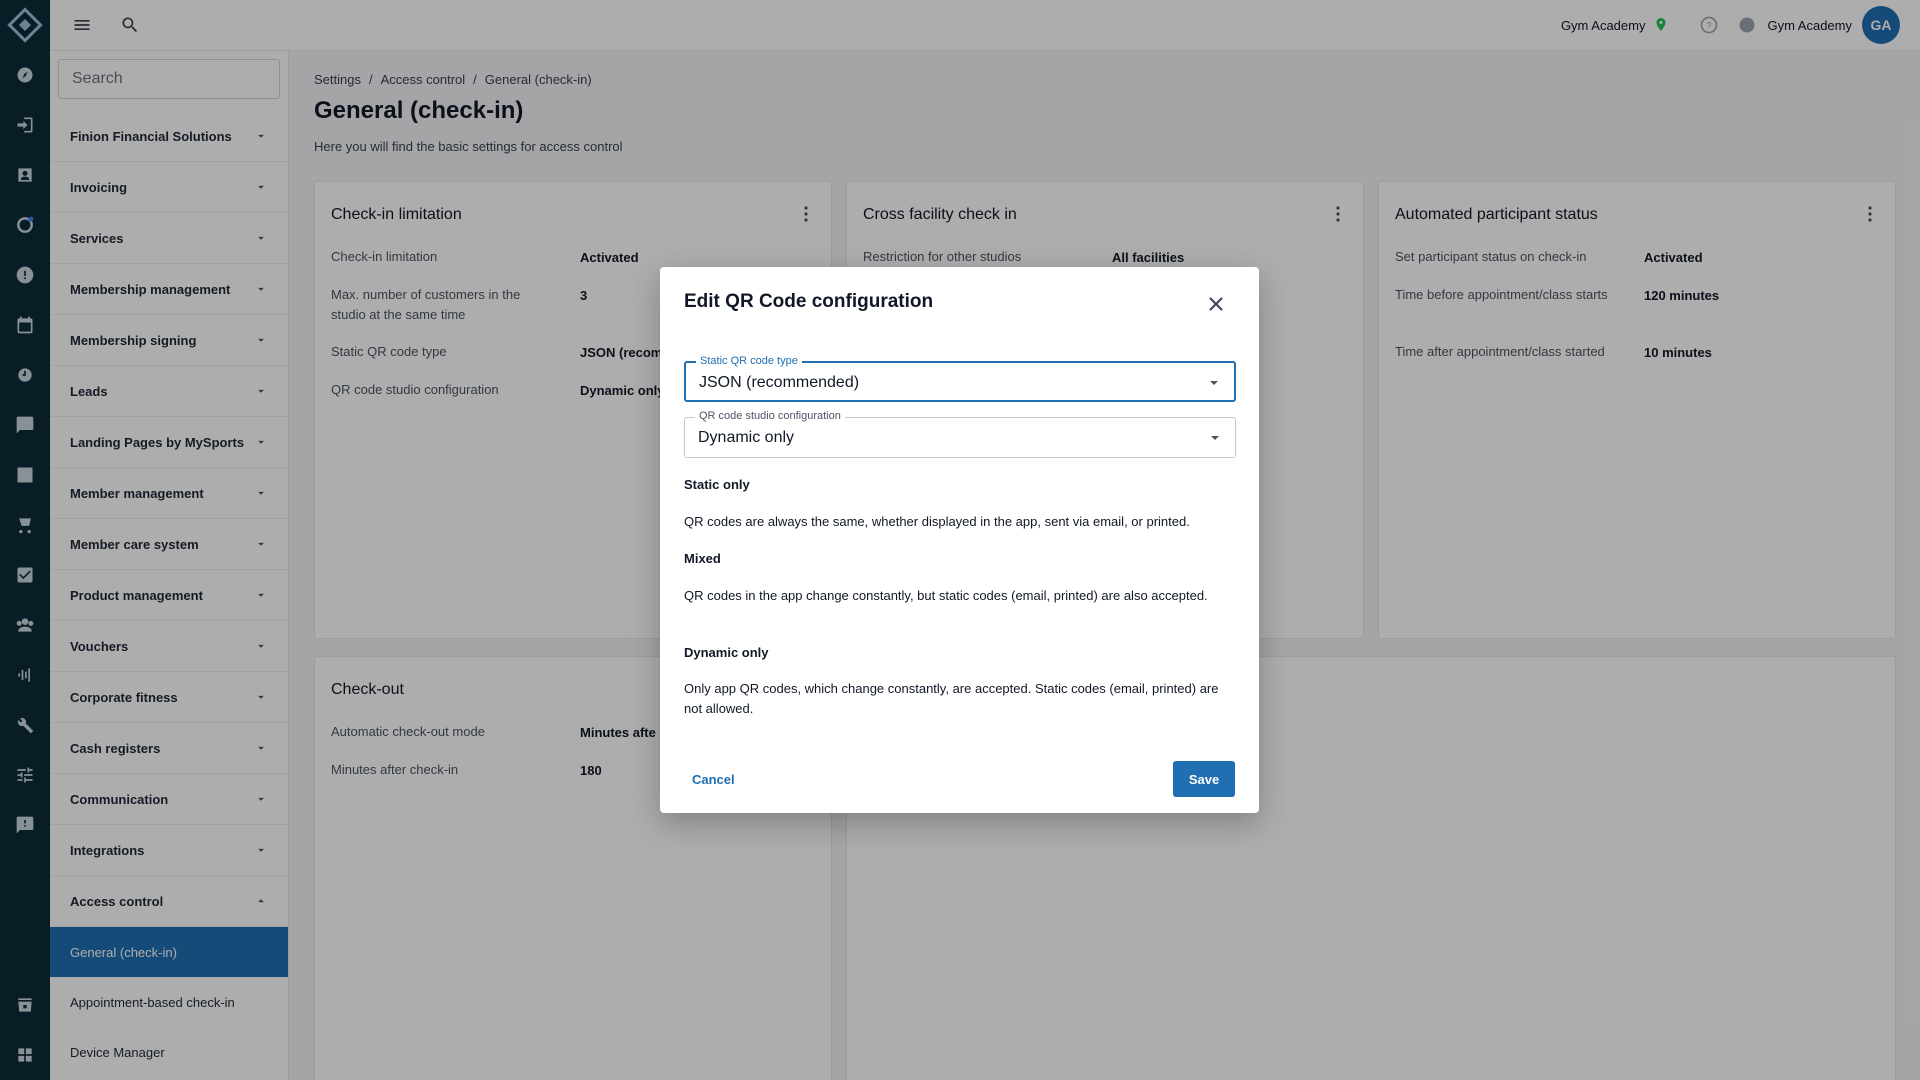 This screenshot has width=1920, height=1080. I want to click on static-qr-type-select: Static QR code type JSON (recommended), so click(960, 378).